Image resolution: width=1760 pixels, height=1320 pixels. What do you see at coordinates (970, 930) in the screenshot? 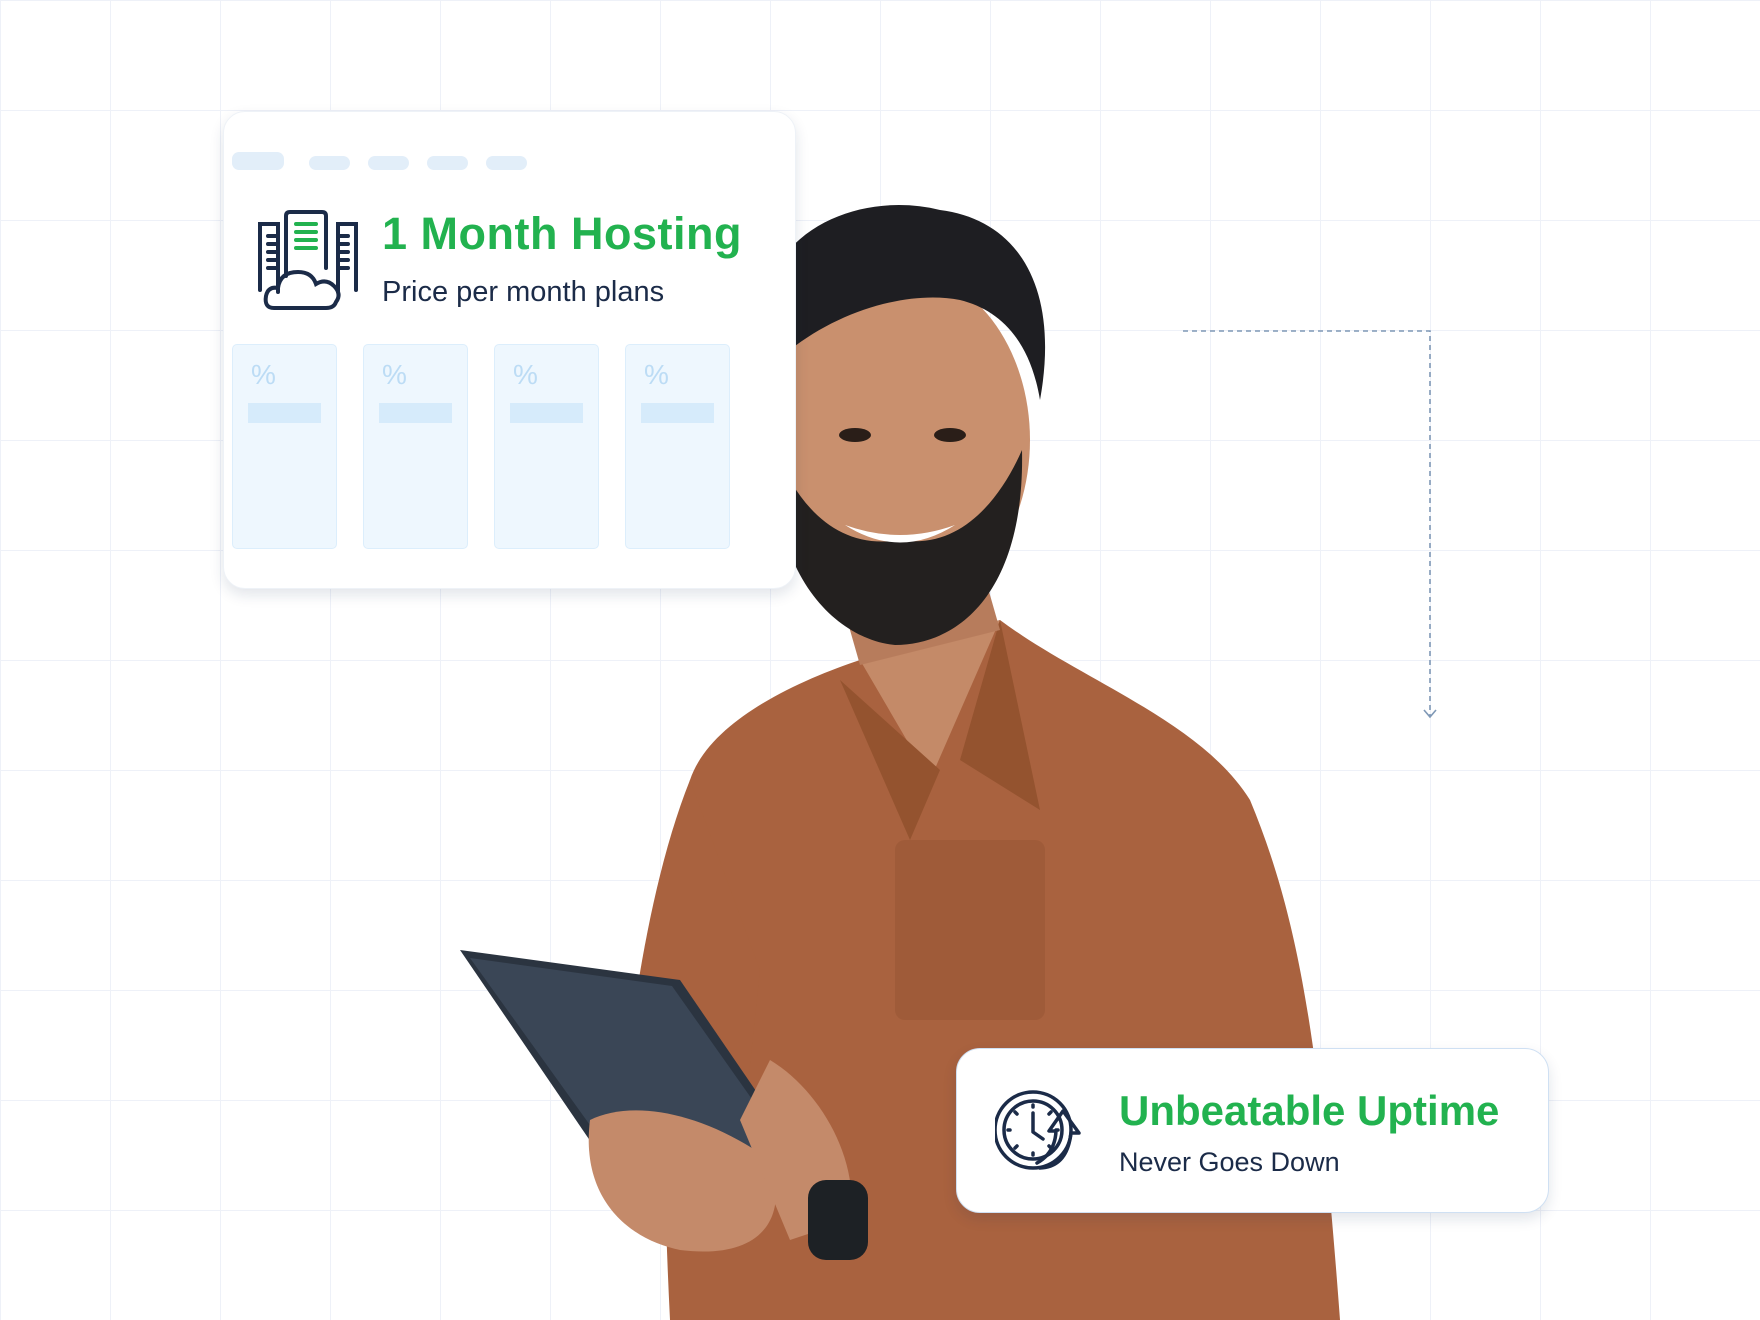
I see `shirt-pocket` at bounding box center [970, 930].